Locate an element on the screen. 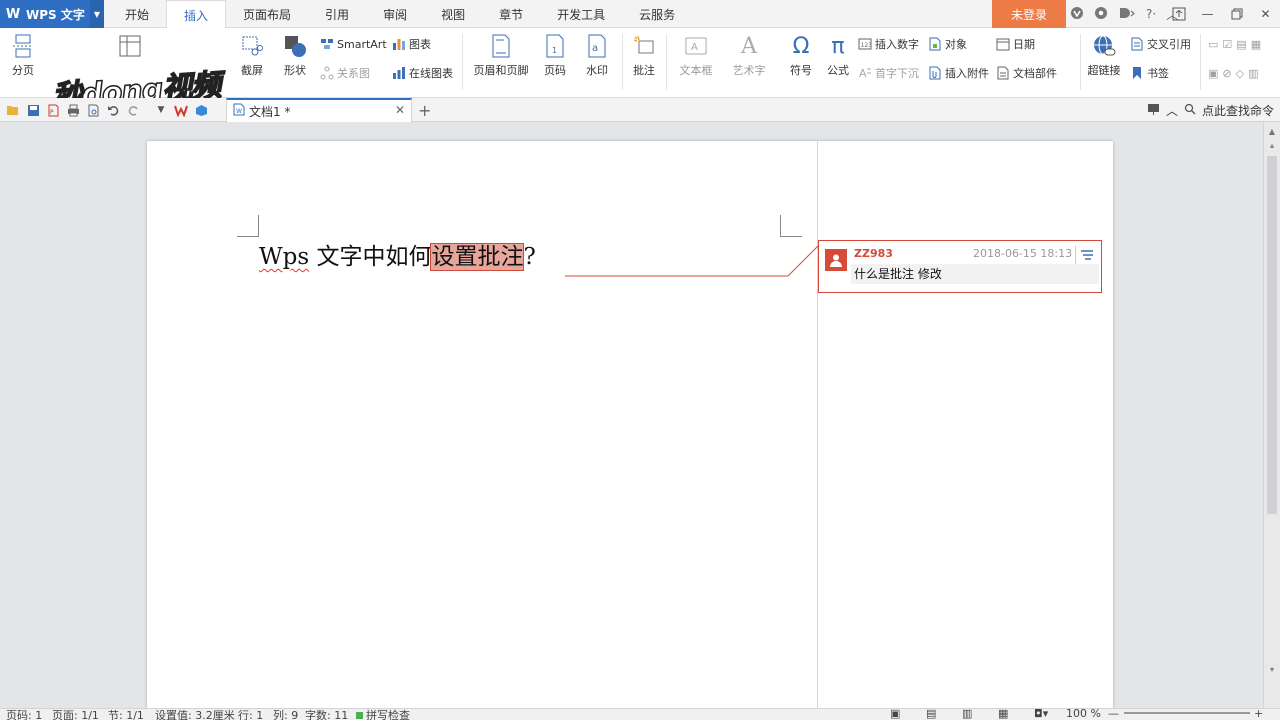  status-row: 行: 1 is located at coordinates (250, 714).